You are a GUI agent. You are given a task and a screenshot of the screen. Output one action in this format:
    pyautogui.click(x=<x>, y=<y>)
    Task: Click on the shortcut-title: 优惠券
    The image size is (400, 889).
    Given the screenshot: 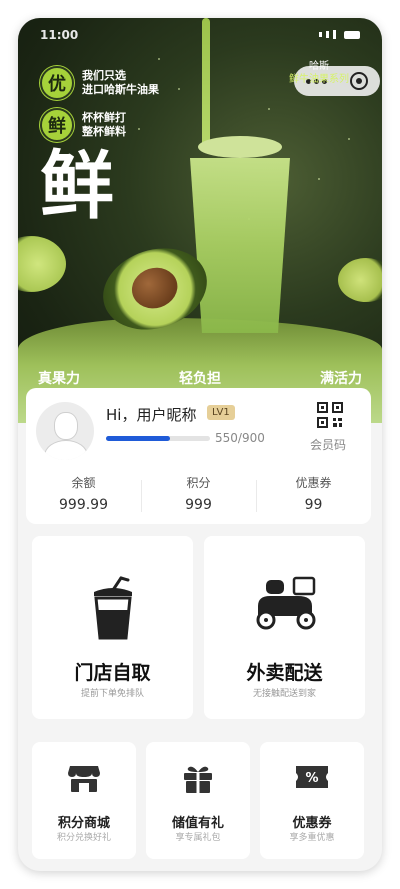 What is the action you would take?
    pyautogui.click(x=312, y=823)
    